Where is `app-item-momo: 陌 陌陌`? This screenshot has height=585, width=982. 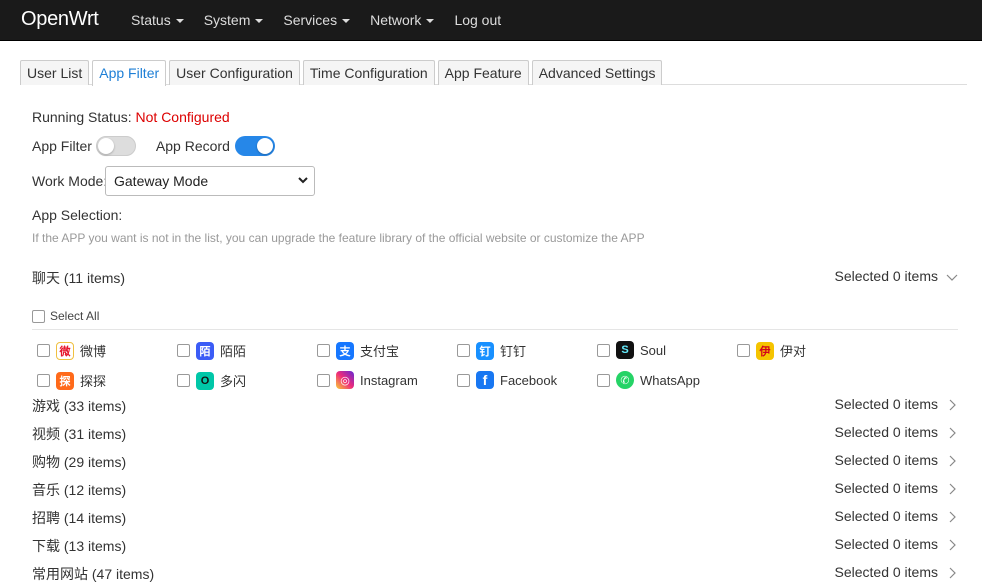 app-item-momo: 陌 陌陌 is located at coordinates (211, 350).